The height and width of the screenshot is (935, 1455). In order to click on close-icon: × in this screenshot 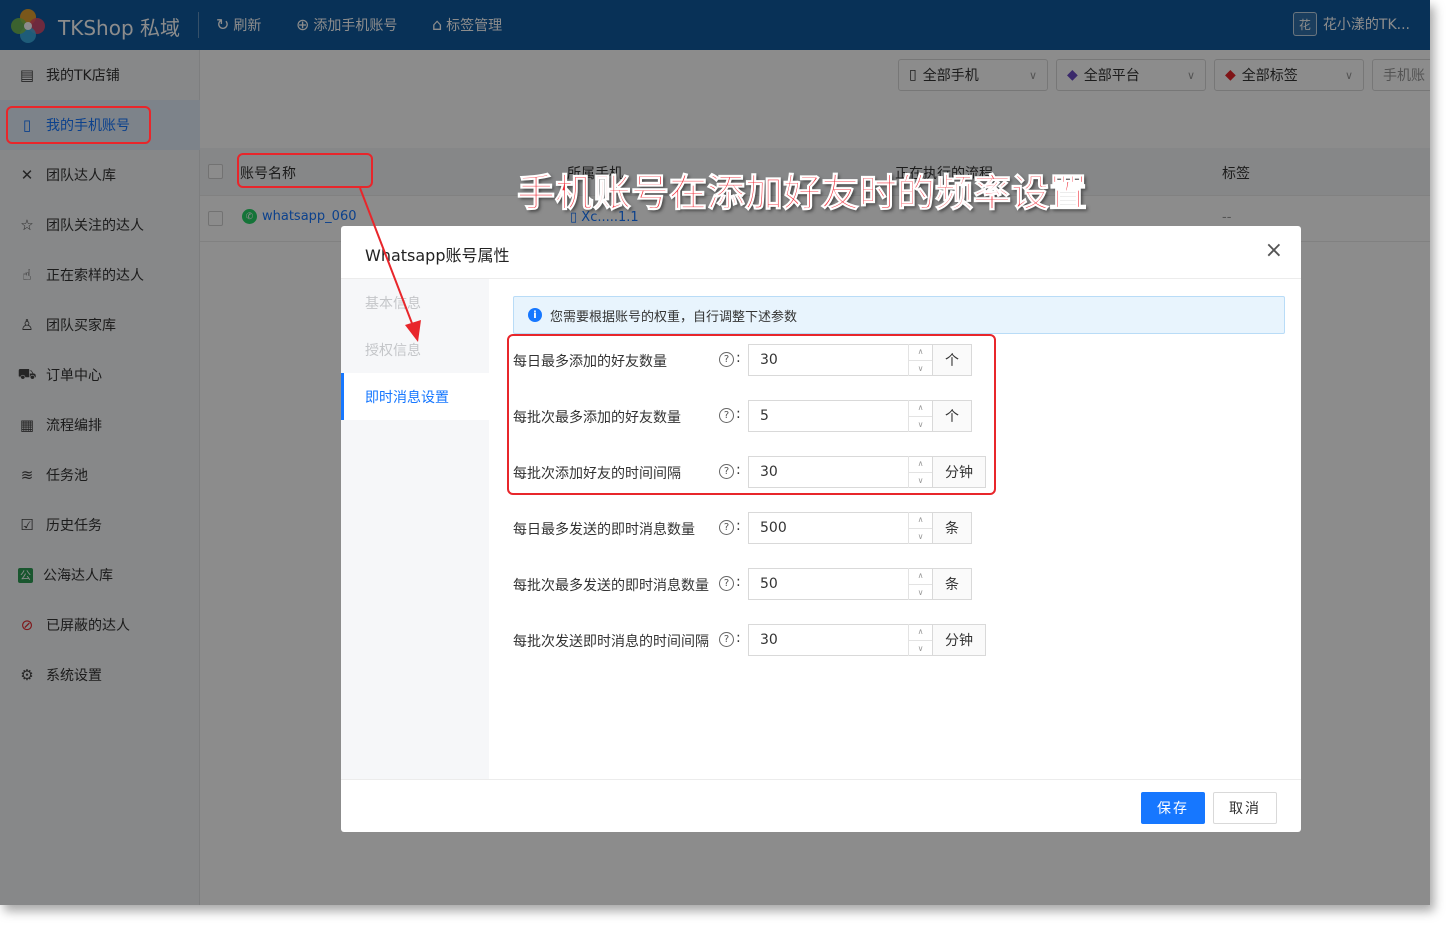, I will do `click(1274, 251)`.